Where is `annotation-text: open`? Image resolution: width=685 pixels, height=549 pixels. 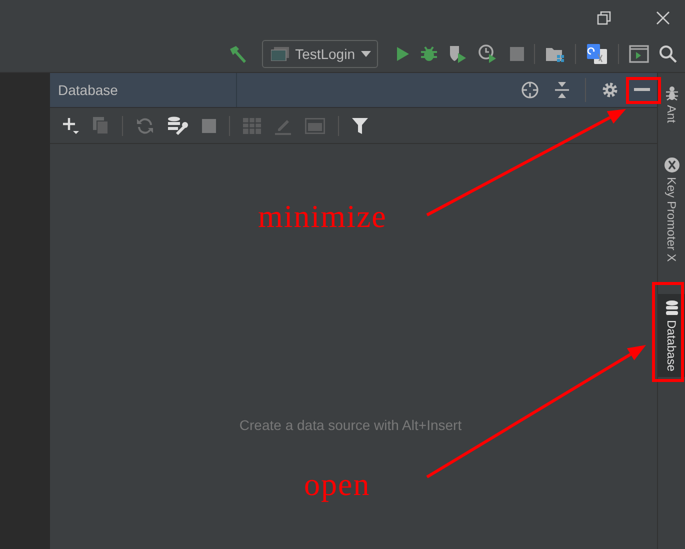
annotation-text: open is located at coordinates (337, 484).